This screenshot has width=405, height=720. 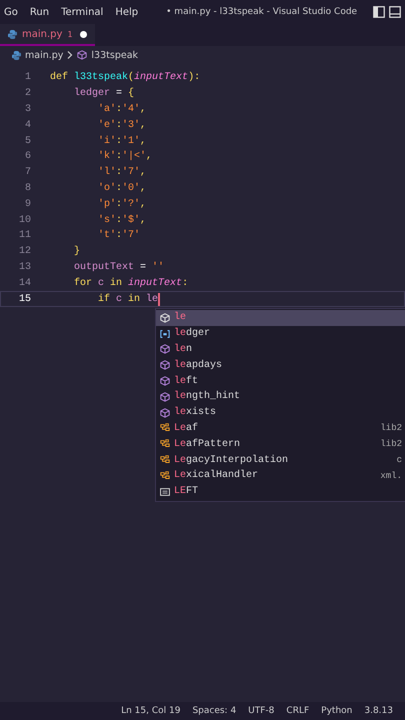 I want to click on line-number: 3, so click(x=27, y=109).